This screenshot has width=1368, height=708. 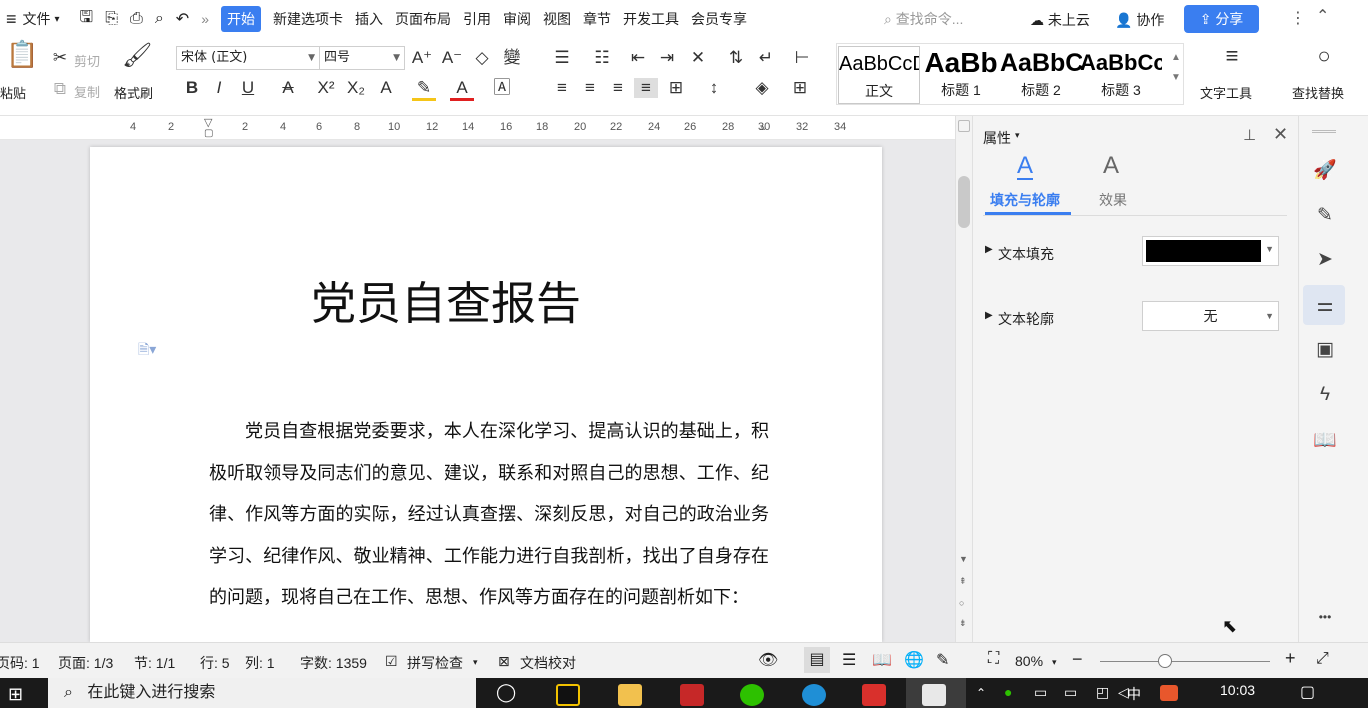 What do you see at coordinates (111, 19) in the screenshot?
I see `export-pdf-icon: ⎘` at bounding box center [111, 19].